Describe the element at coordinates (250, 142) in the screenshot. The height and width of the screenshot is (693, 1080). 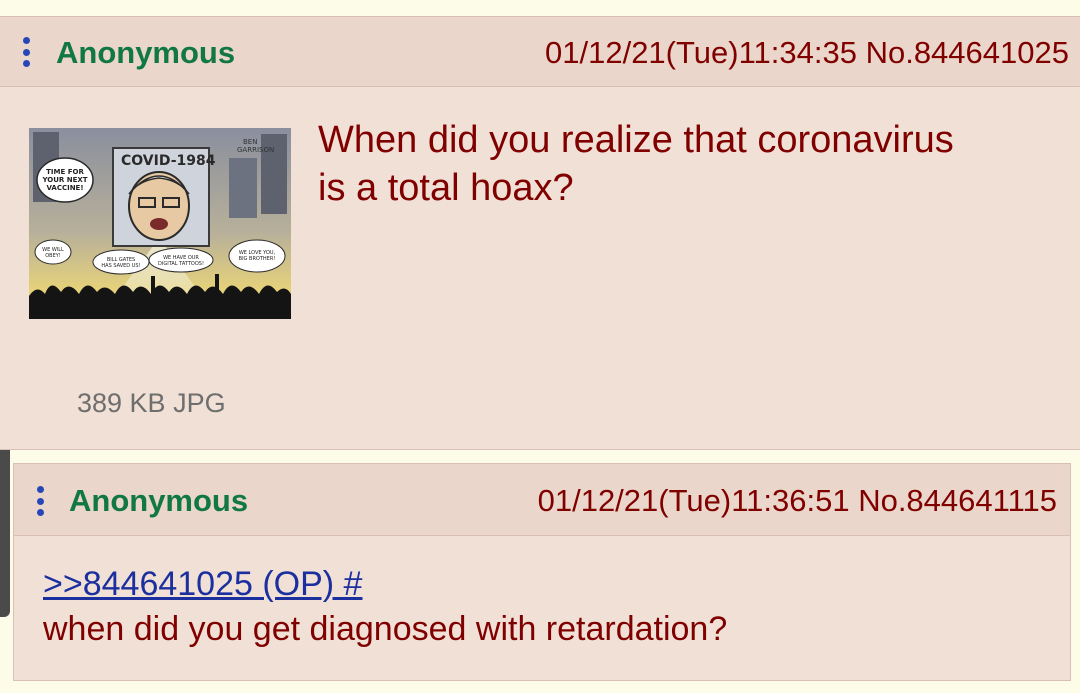
I see `svg-text: BEN` at that location.